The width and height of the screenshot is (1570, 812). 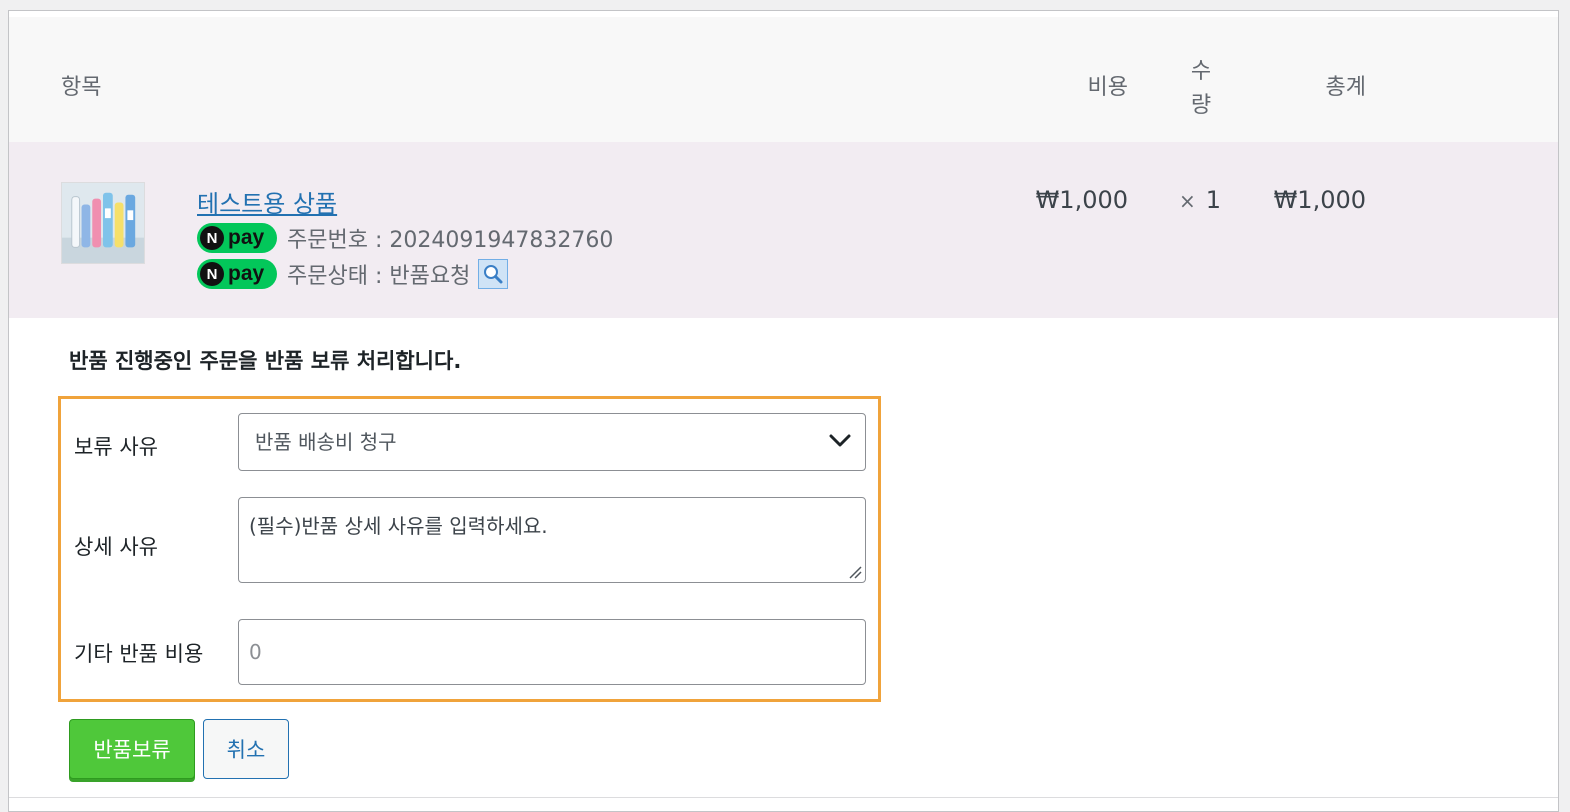 What do you see at coordinates (1187, 201) in the screenshot?
I see `times-symbol: ×` at bounding box center [1187, 201].